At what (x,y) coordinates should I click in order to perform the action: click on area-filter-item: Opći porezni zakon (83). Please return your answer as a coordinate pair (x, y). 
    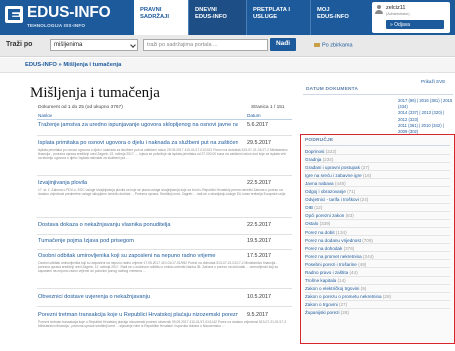
    Looking at the image, I should click on (377, 216).